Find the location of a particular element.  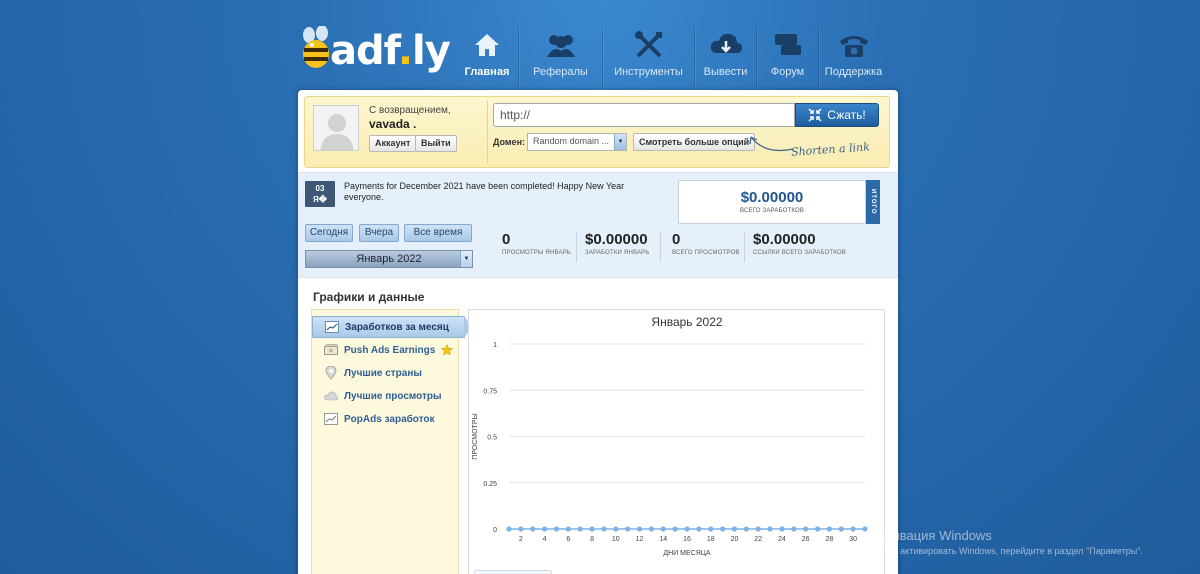

nav-referrals: Рефералы is located at coordinates (560, 58).